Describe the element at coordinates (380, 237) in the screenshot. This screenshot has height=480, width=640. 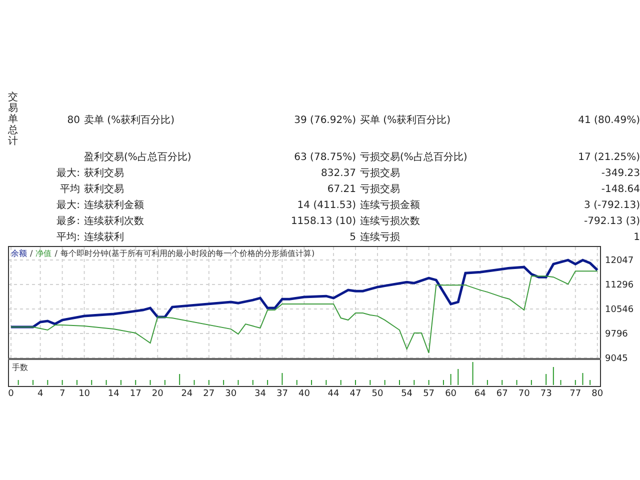
I see `stat-label: 连续亏损` at that location.